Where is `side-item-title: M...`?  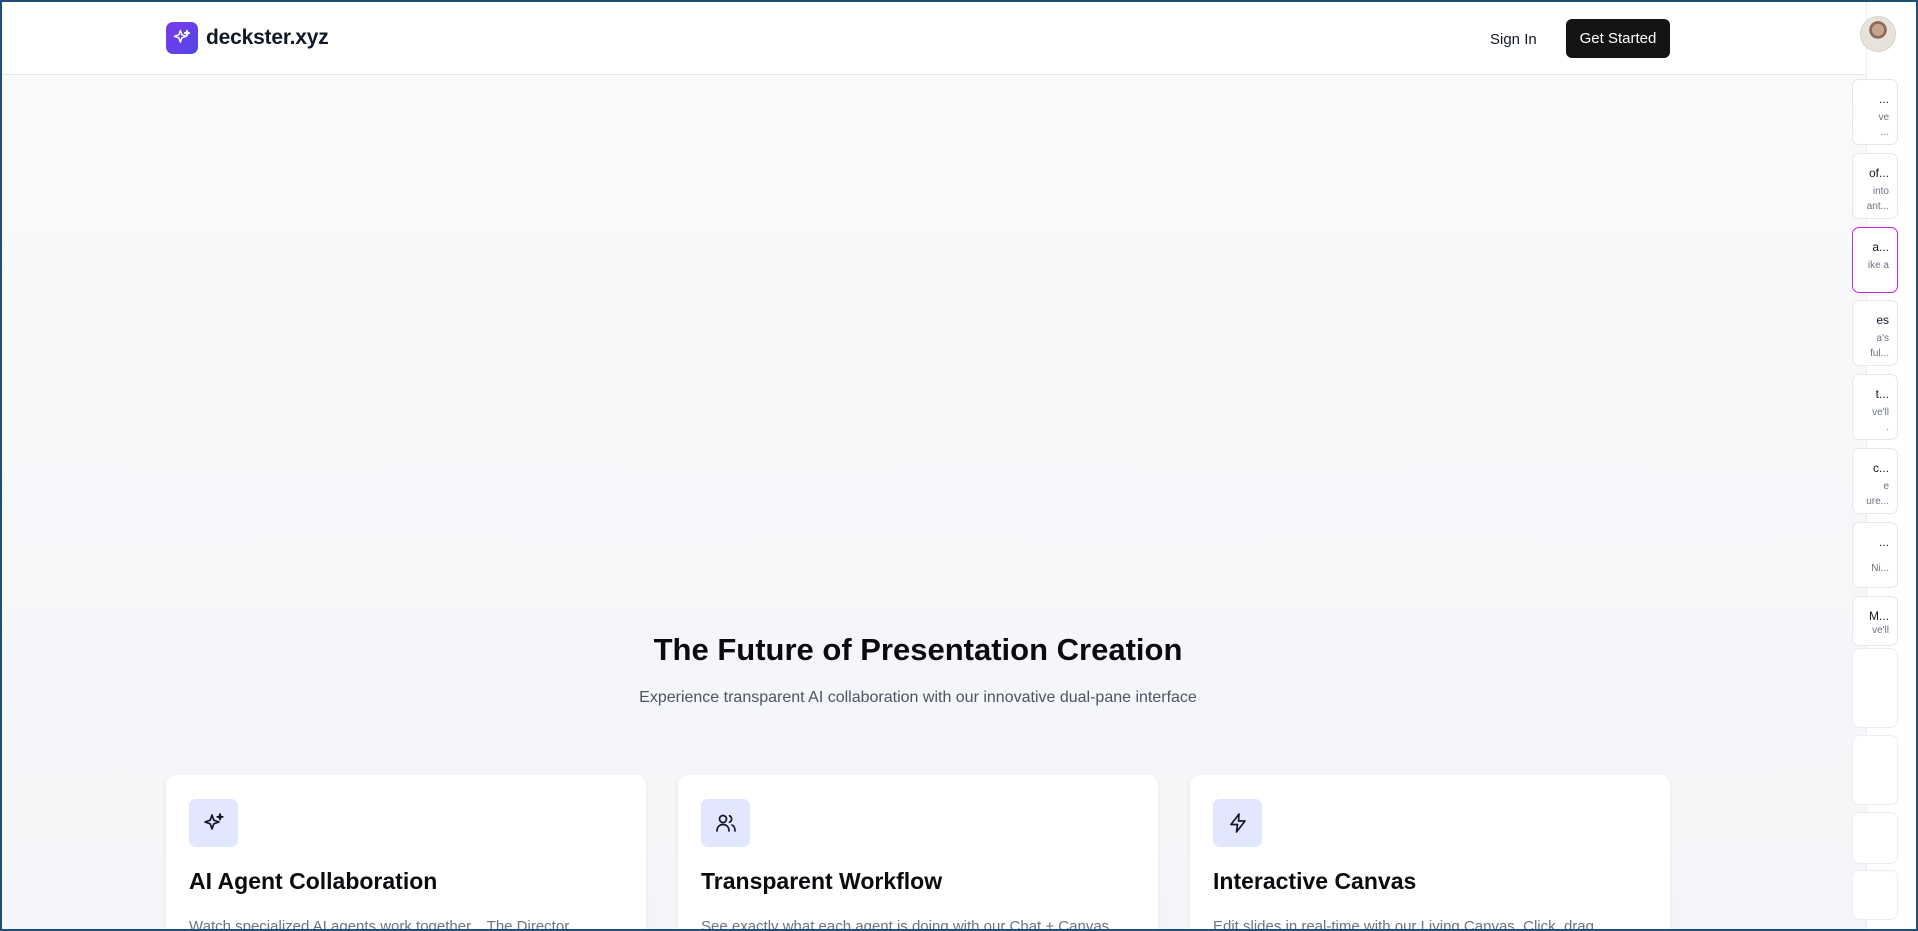 side-item-title: M... is located at coordinates (1879, 616).